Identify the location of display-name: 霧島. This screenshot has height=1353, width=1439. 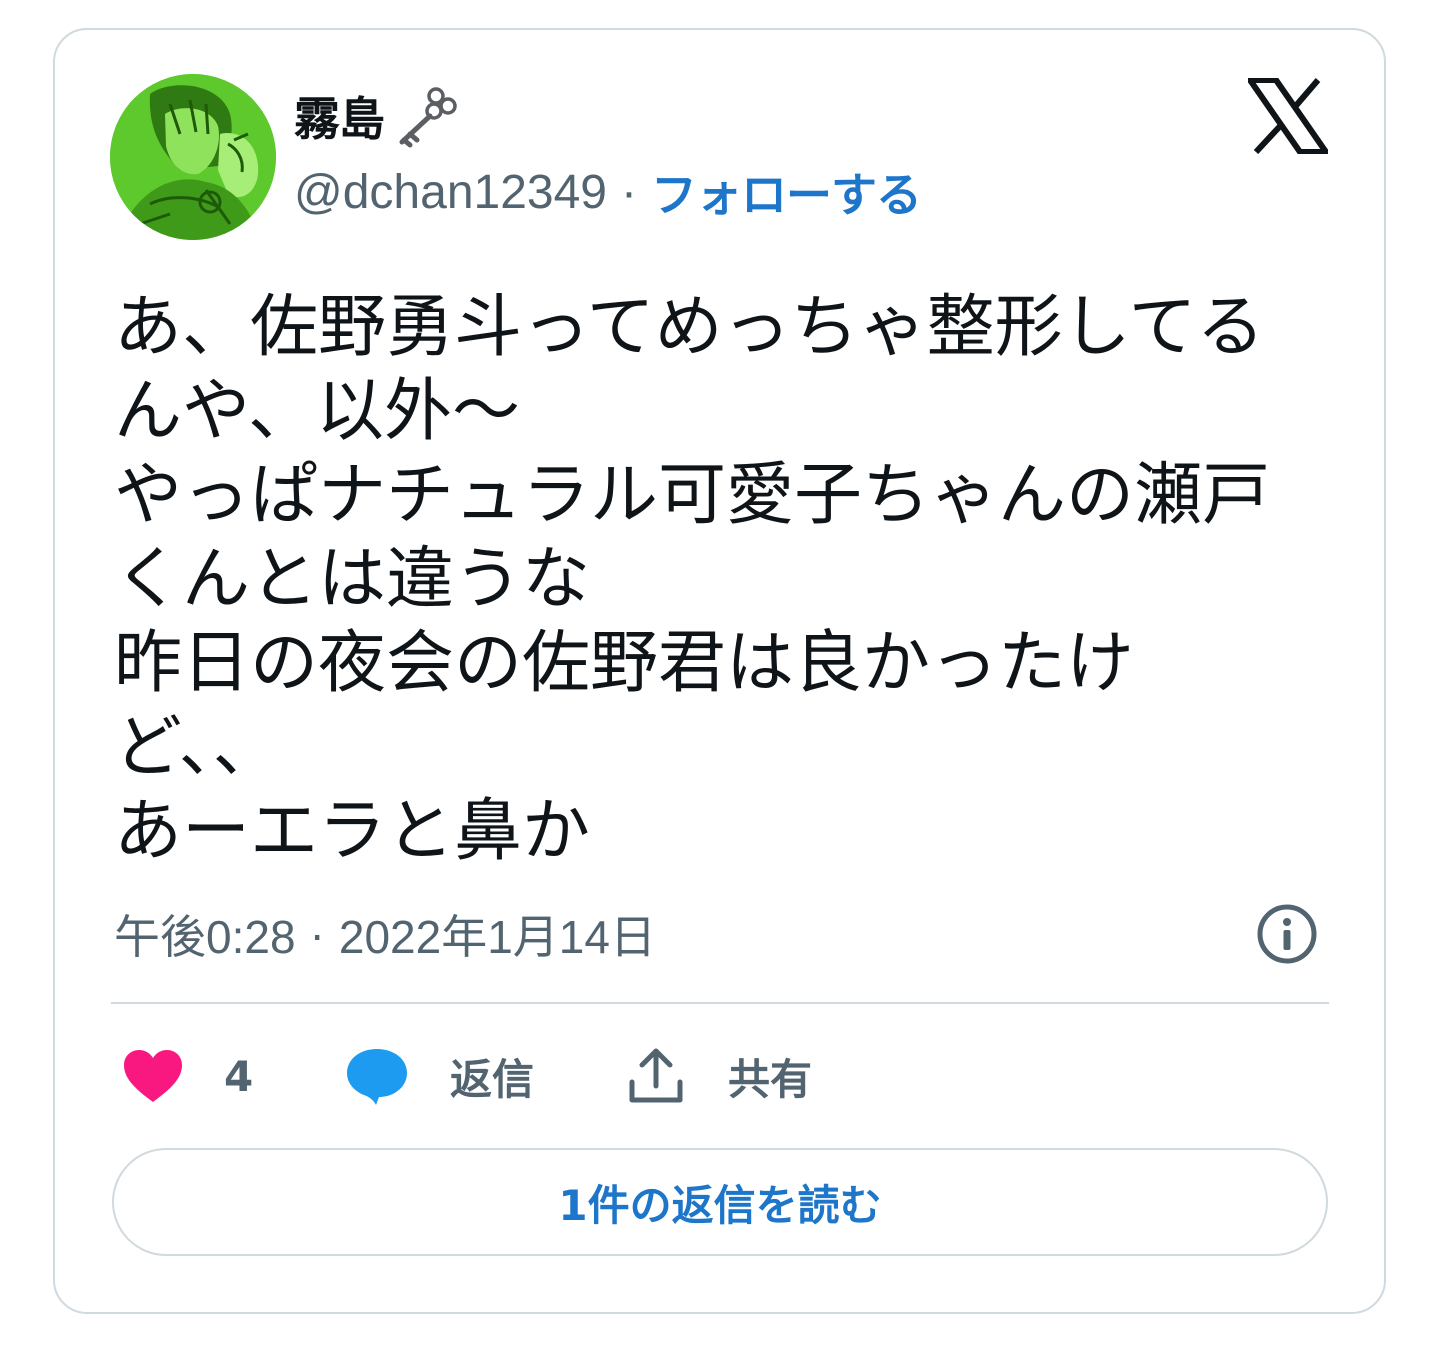
(339, 116).